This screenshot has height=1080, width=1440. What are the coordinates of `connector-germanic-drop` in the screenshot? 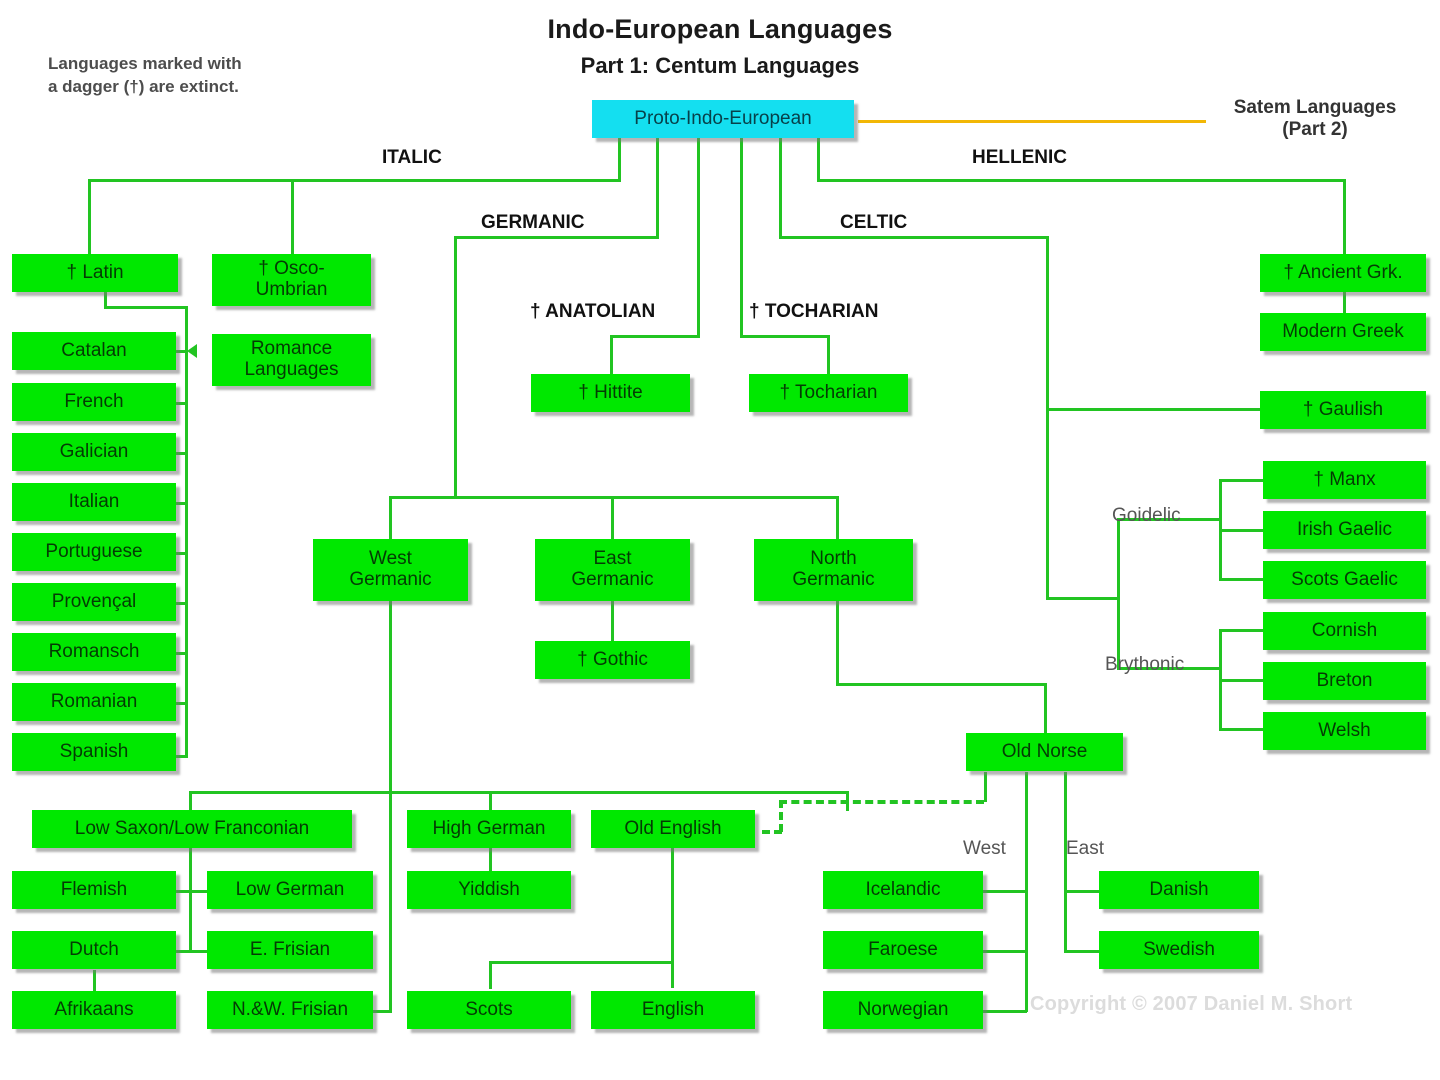 It's located at (455, 367).